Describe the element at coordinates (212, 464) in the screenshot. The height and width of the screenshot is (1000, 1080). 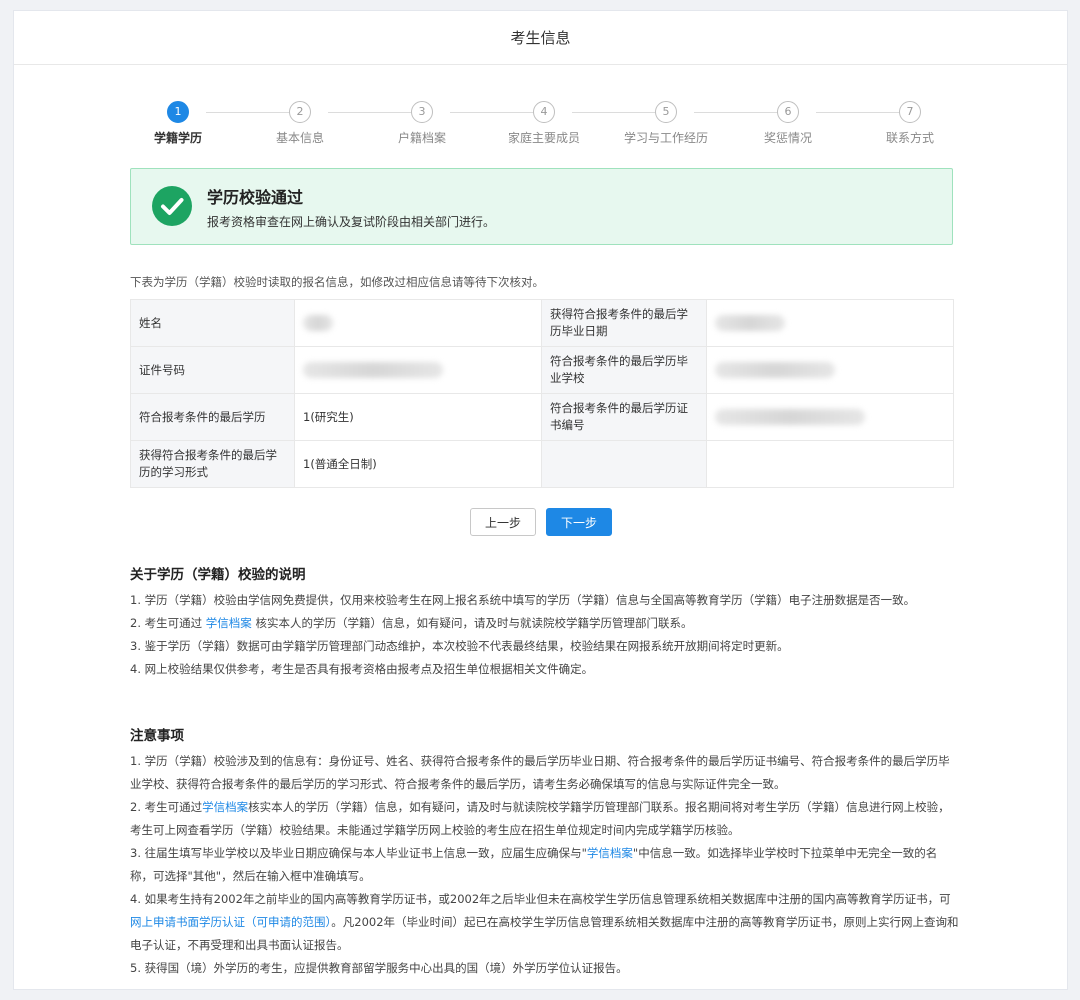
I see `field-label-study-mode: 获得符合报考条件的最后学历的学习形式` at that location.